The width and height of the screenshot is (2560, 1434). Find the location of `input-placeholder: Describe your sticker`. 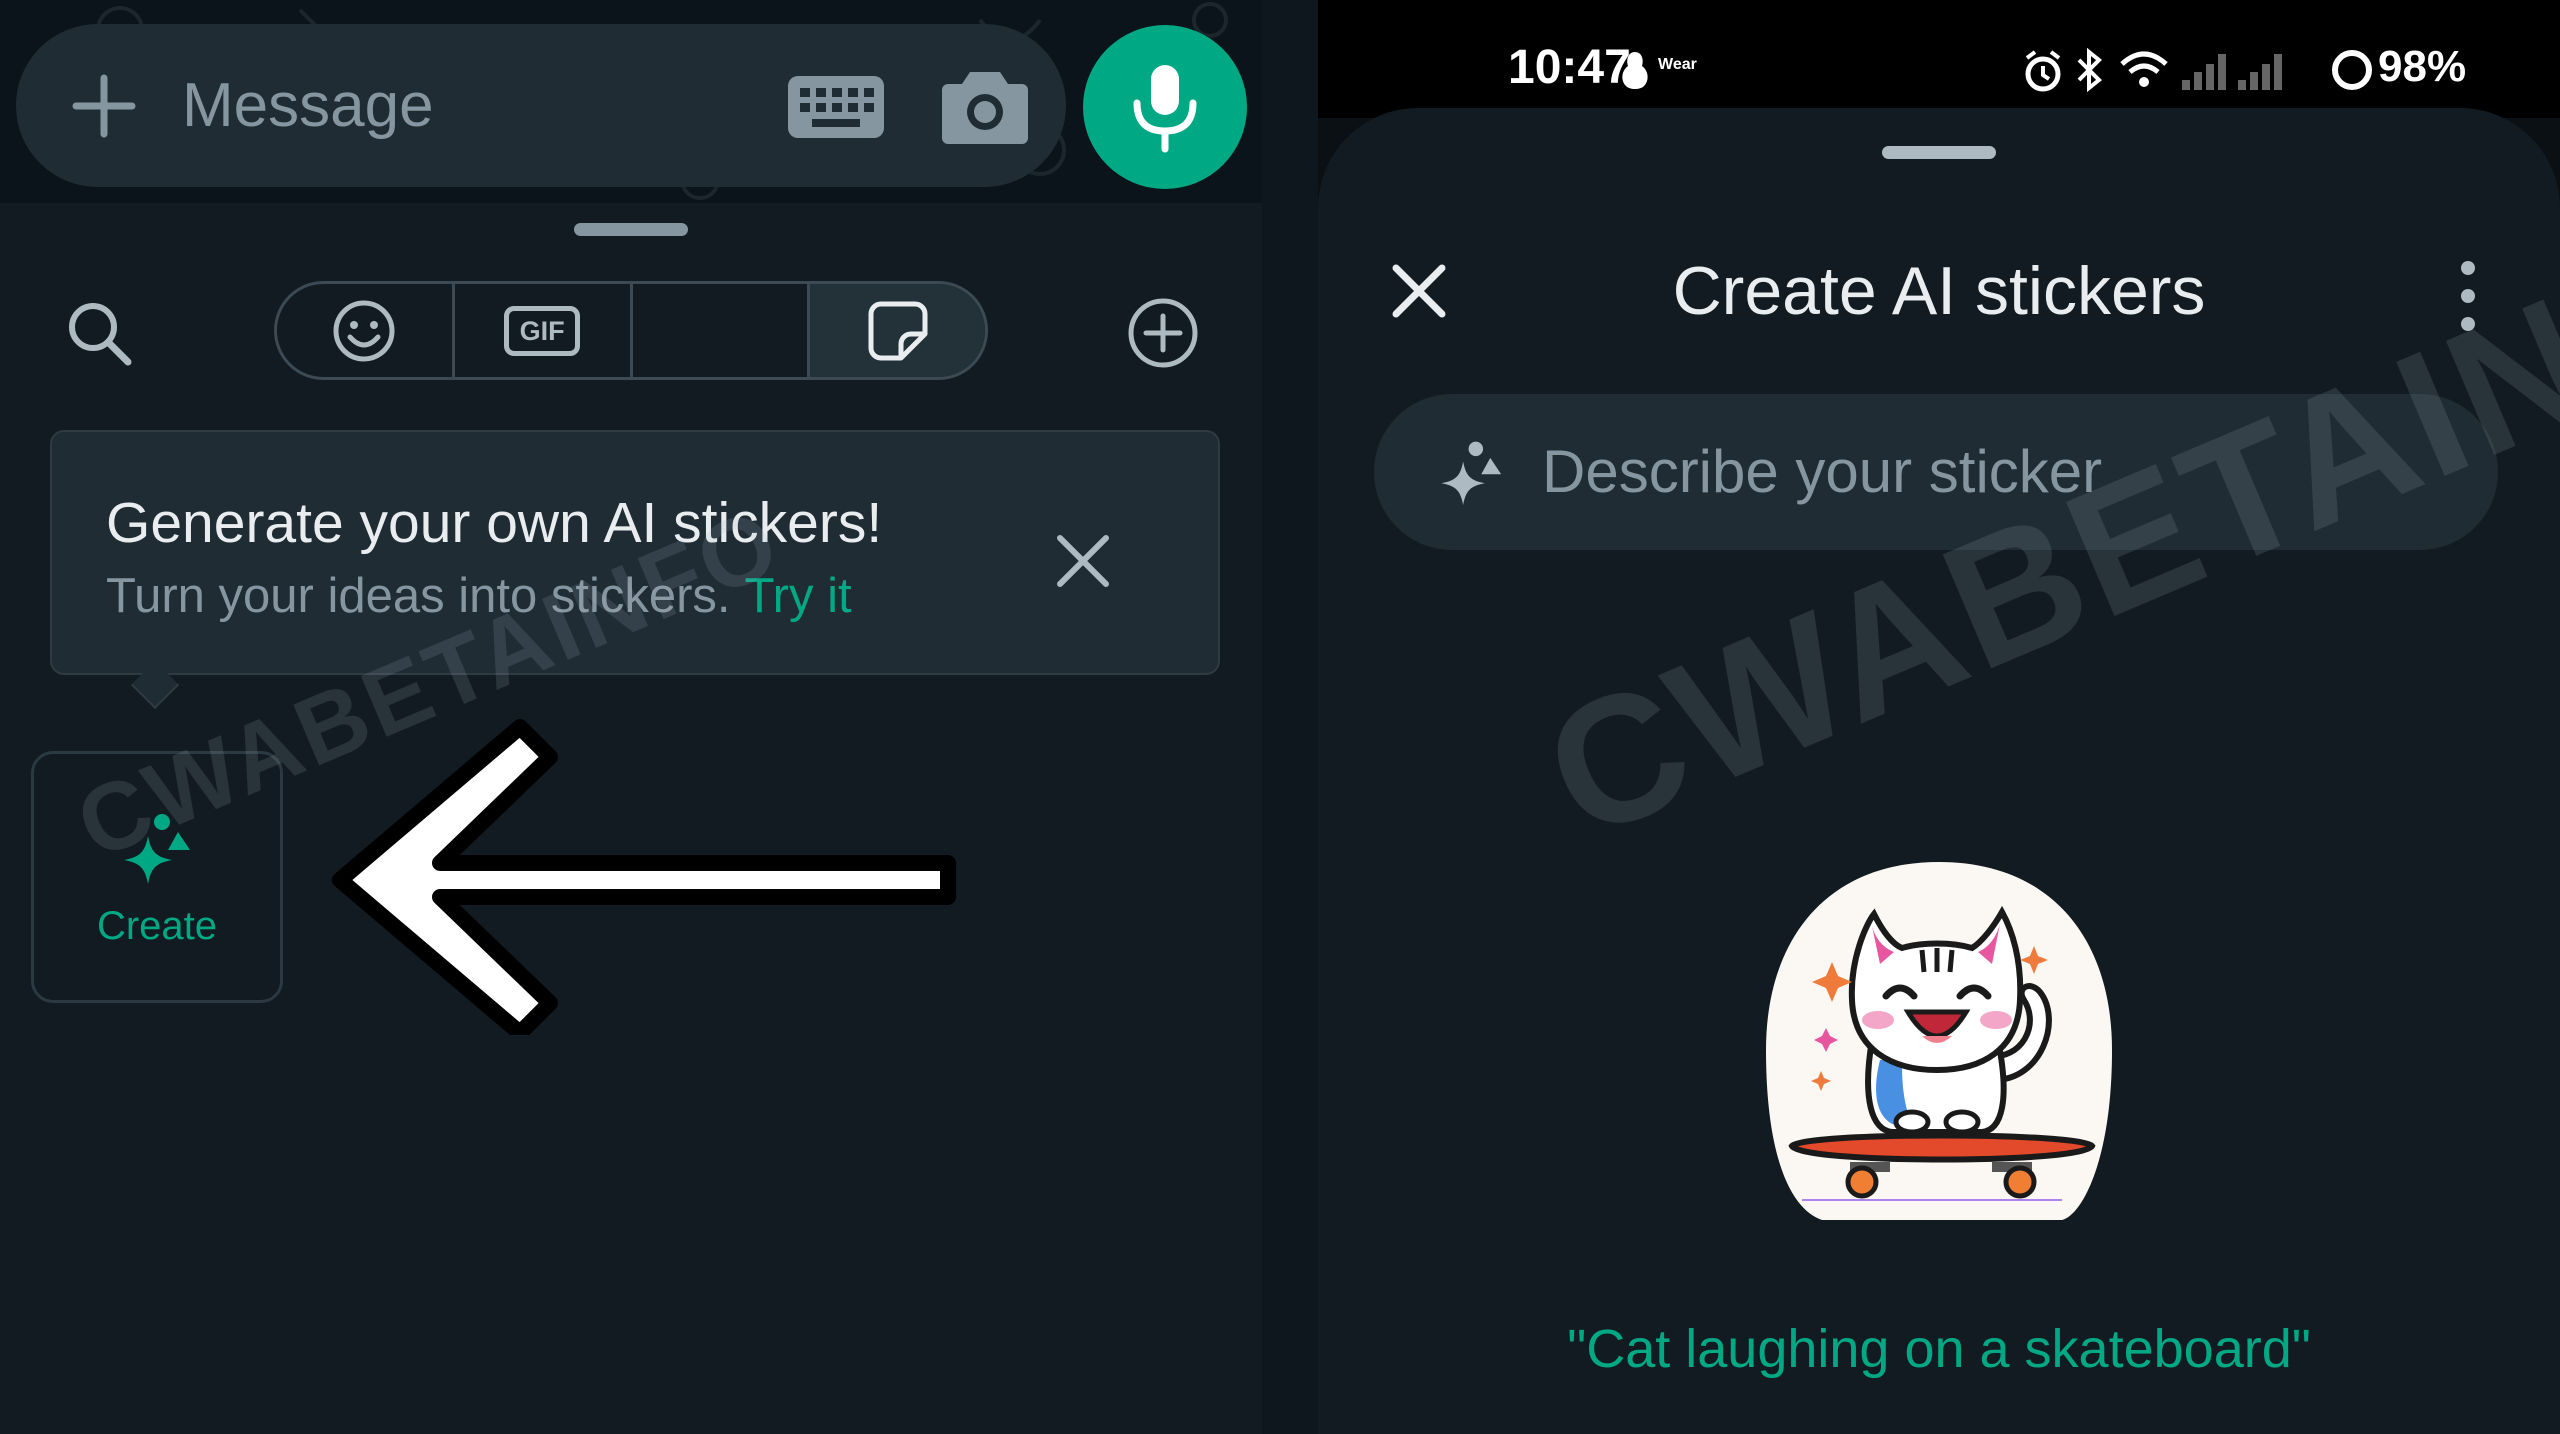

input-placeholder: Describe your sticker is located at coordinates (1822, 472).